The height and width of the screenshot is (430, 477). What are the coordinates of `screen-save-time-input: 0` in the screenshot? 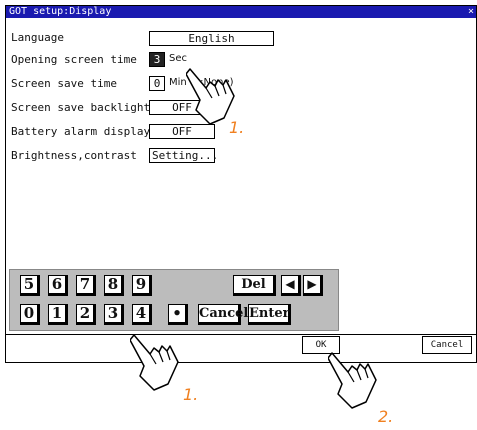 It's located at (157, 83).